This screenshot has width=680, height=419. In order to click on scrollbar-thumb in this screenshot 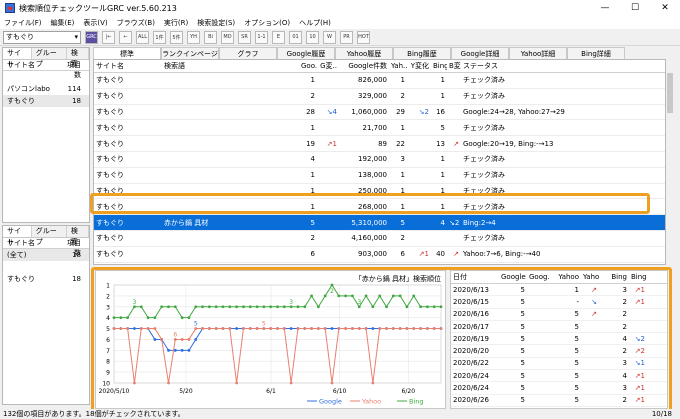, I will do `click(670, 93)`.